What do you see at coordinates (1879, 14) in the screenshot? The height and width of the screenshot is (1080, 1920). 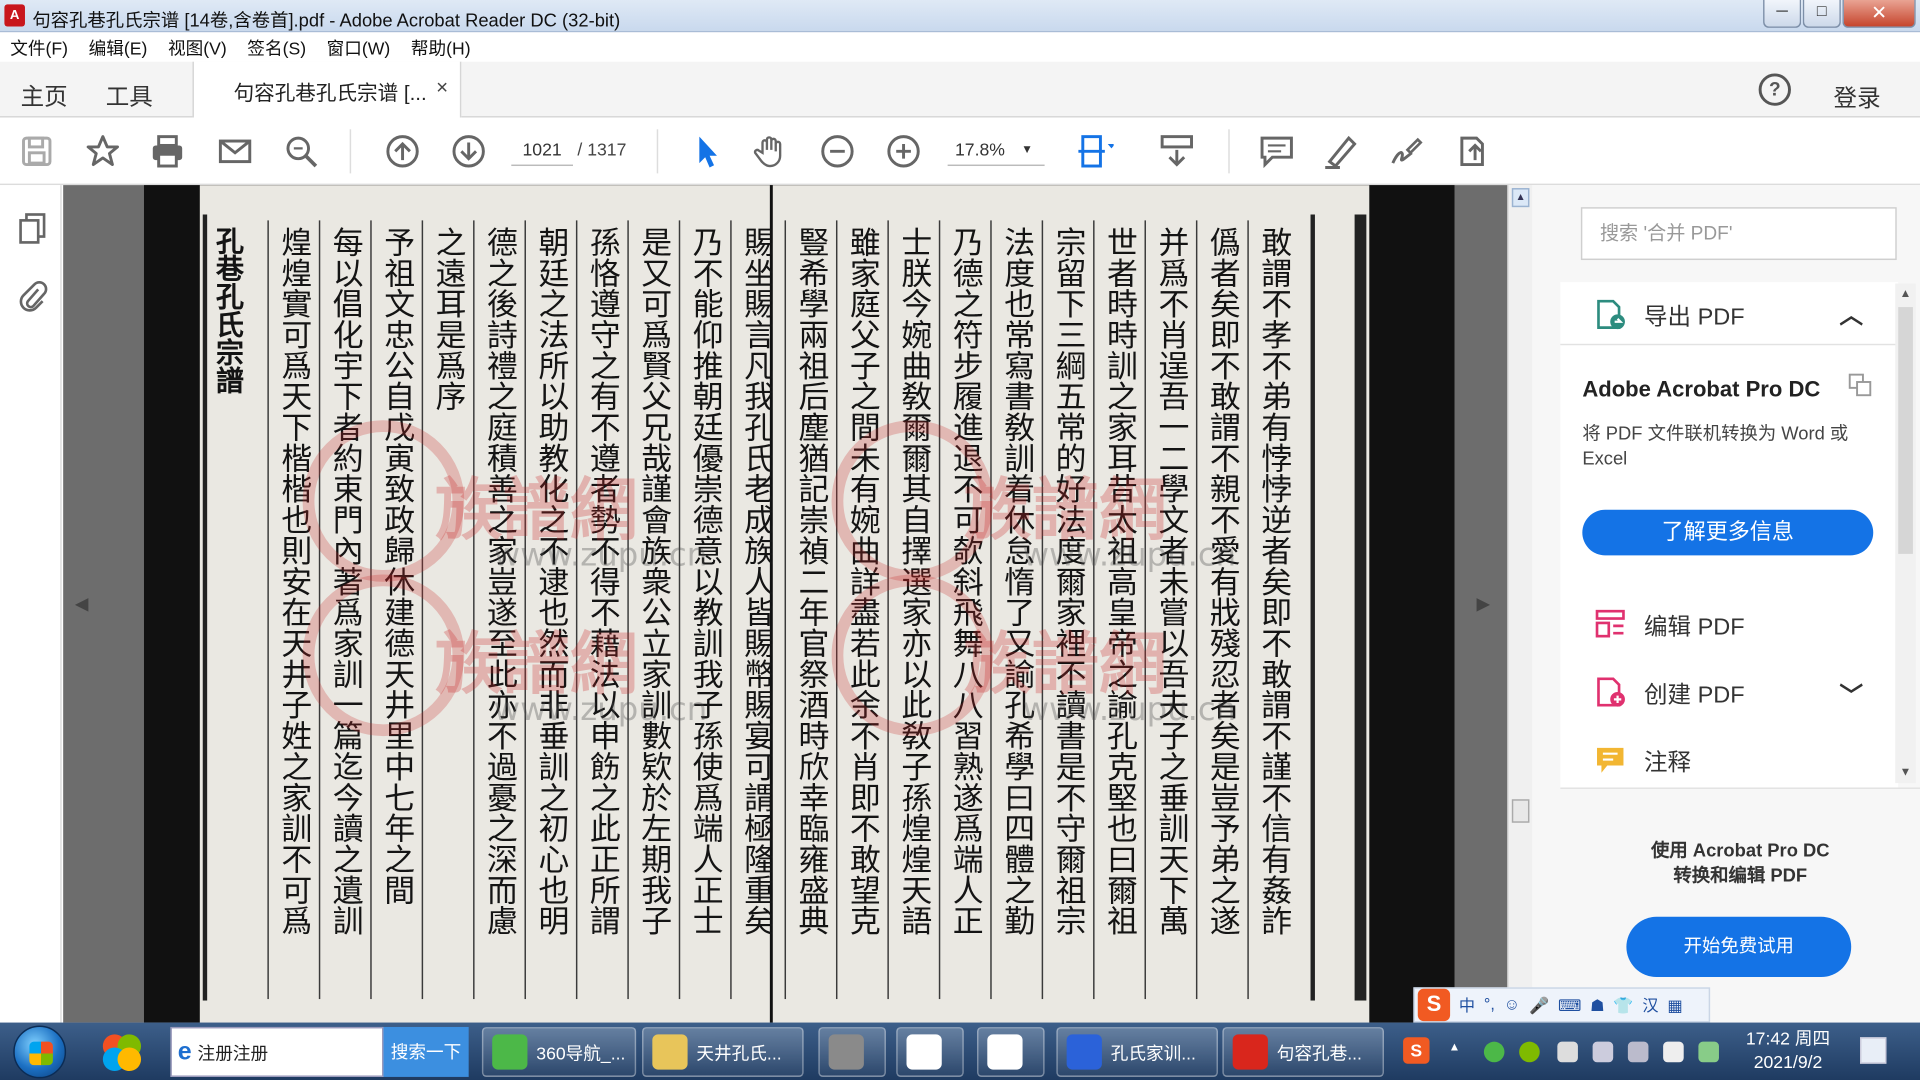 I see `close-window-button: ✕` at bounding box center [1879, 14].